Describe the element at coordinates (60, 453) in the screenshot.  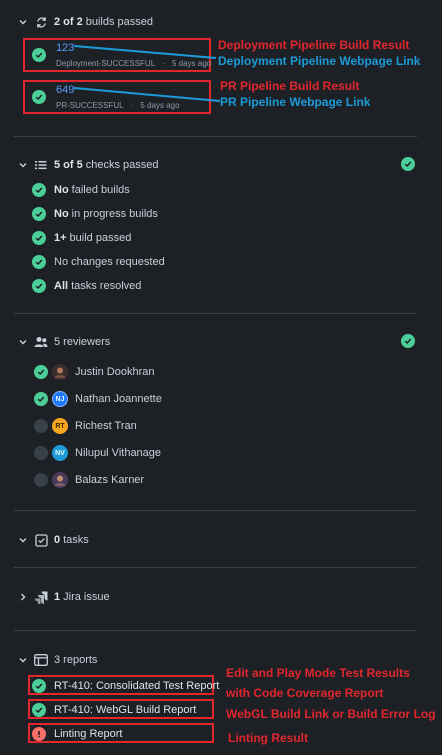
I see `avatar: NV` at that location.